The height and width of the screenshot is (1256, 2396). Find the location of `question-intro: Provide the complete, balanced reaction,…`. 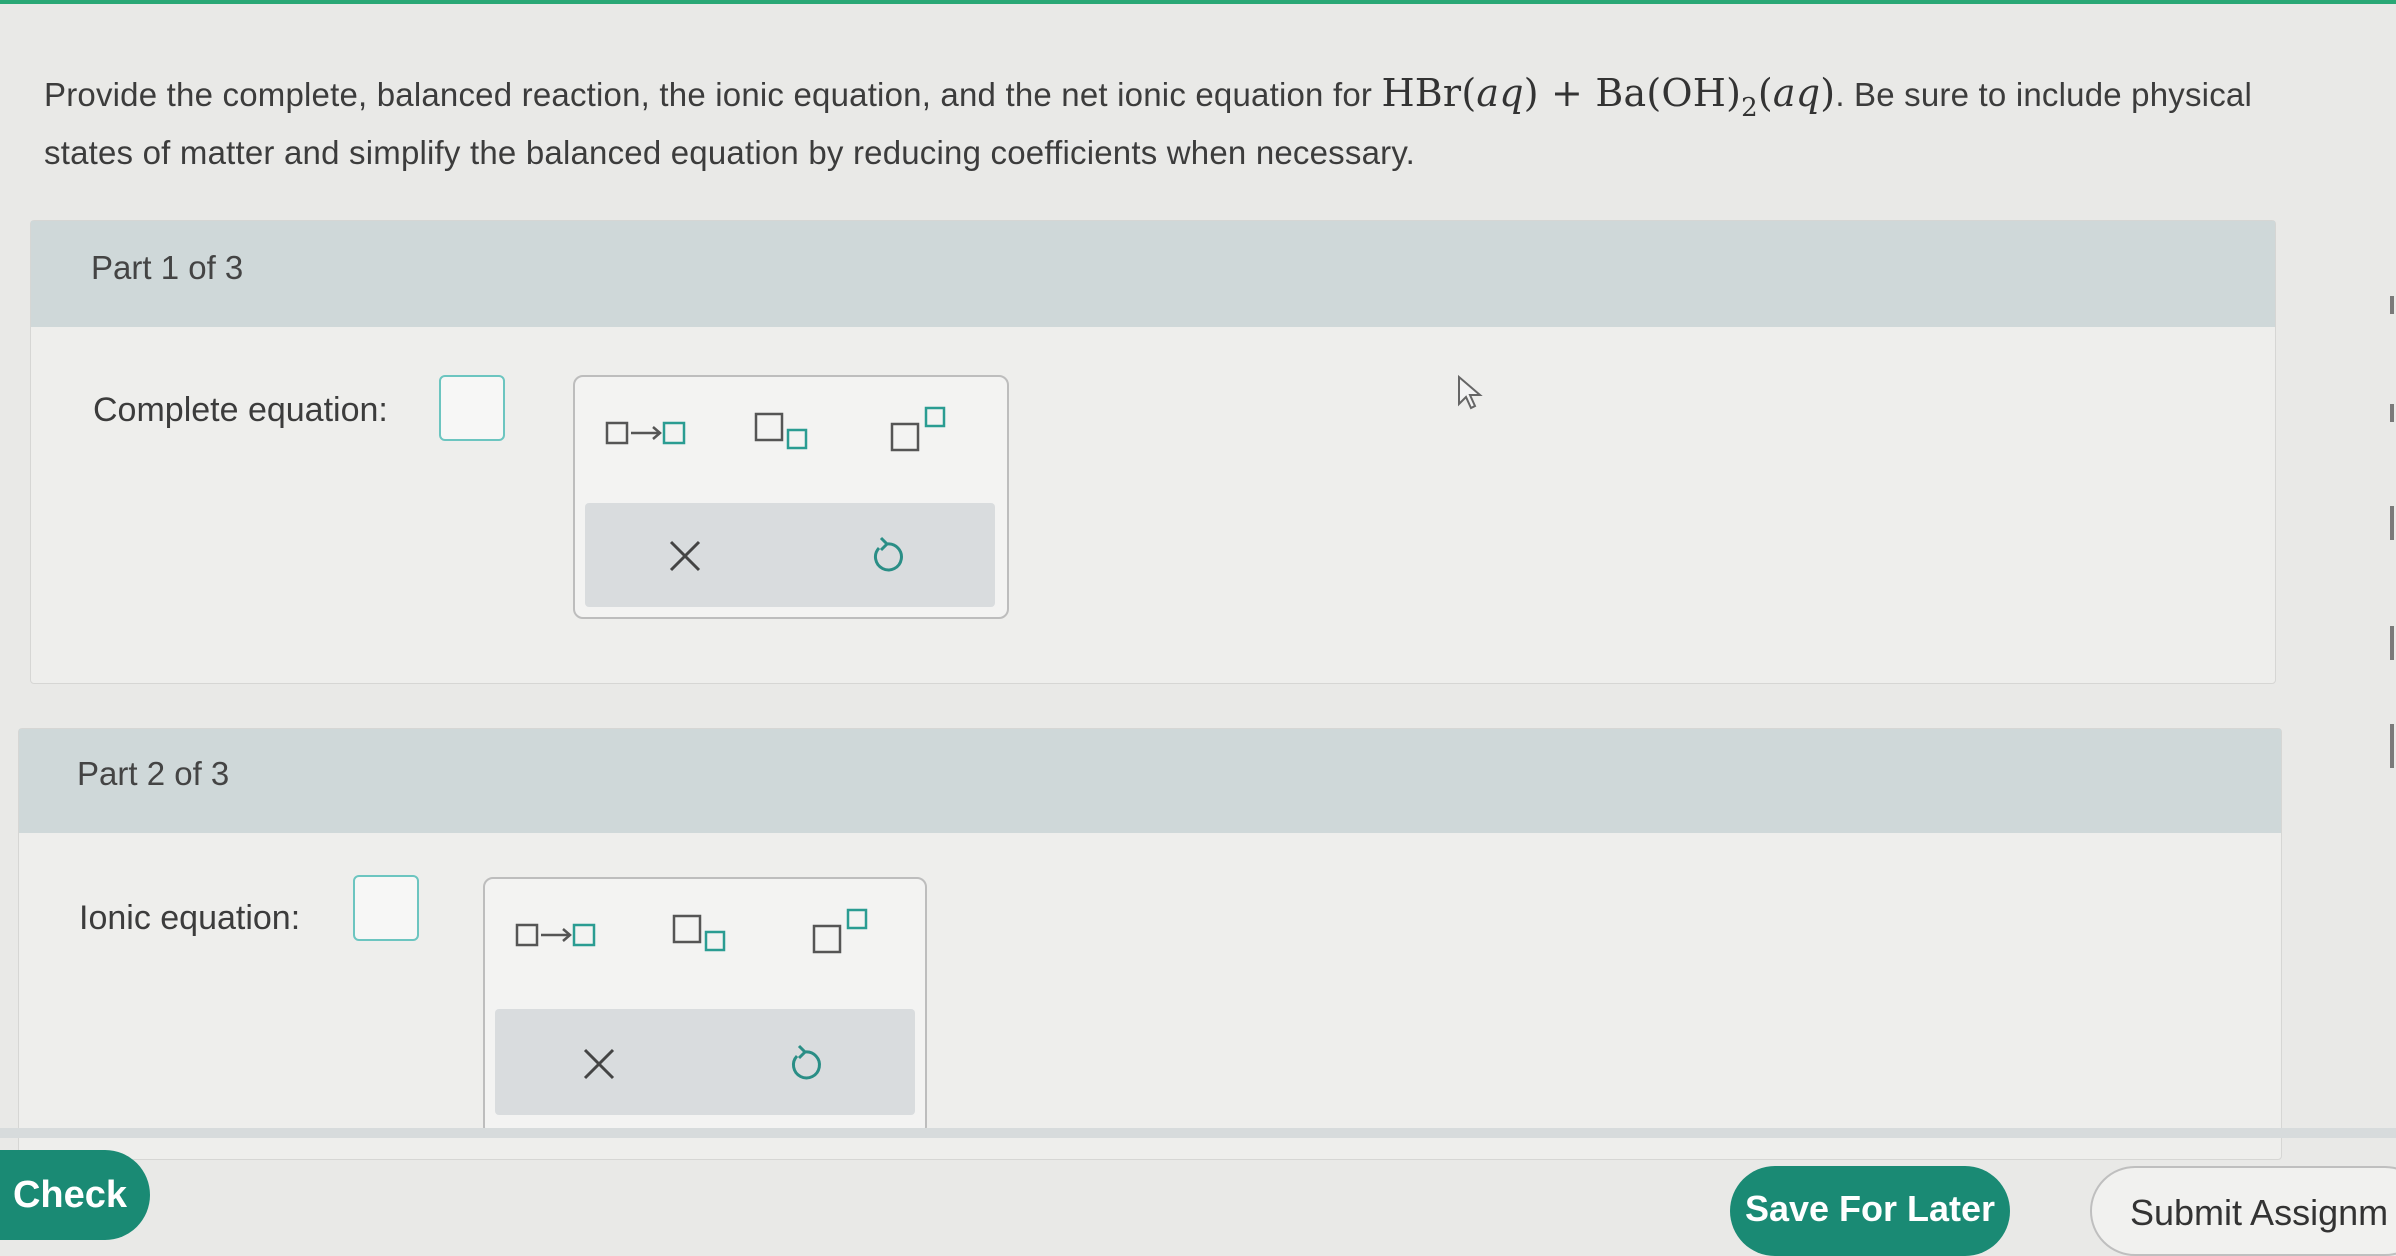

question-intro: Provide the complete, balanced reaction,… is located at coordinates (708, 94).